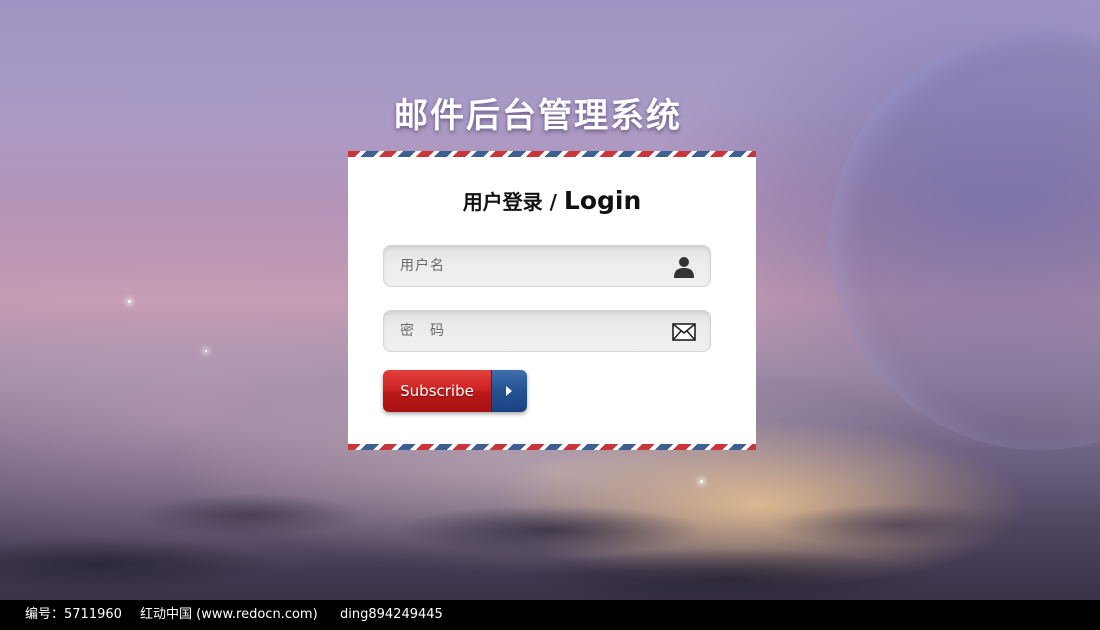 This screenshot has width=1100, height=630. What do you see at coordinates (684, 332) in the screenshot?
I see `envelope-icon` at bounding box center [684, 332].